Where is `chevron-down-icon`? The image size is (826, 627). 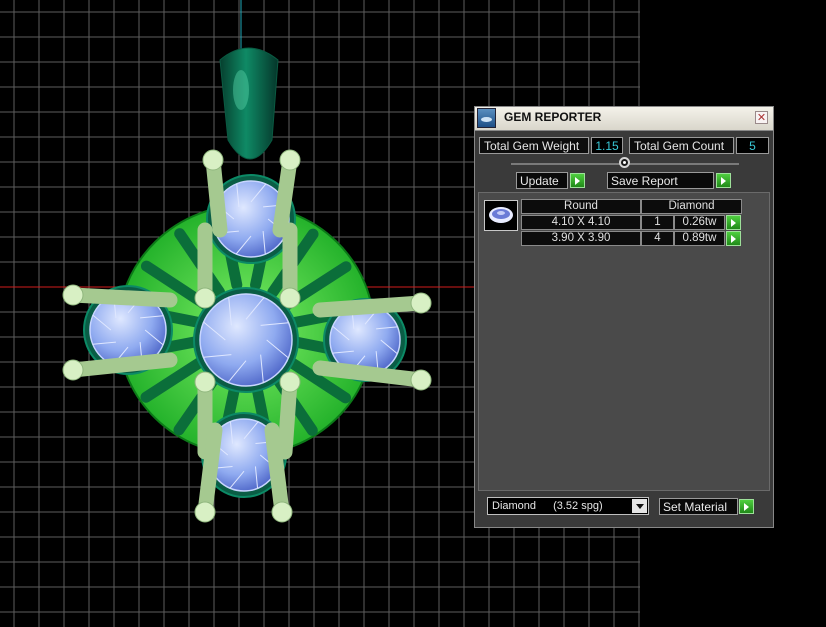
chevron-down-icon is located at coordinates (639, 506).